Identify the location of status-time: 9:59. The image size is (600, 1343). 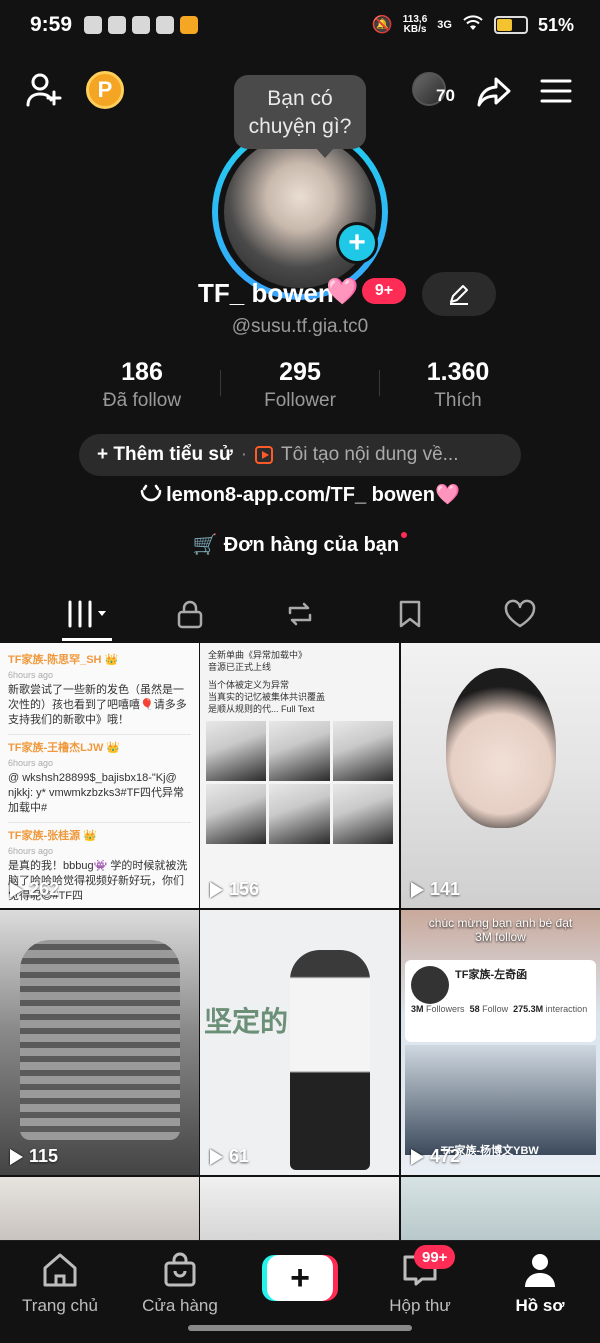
(51, 24).